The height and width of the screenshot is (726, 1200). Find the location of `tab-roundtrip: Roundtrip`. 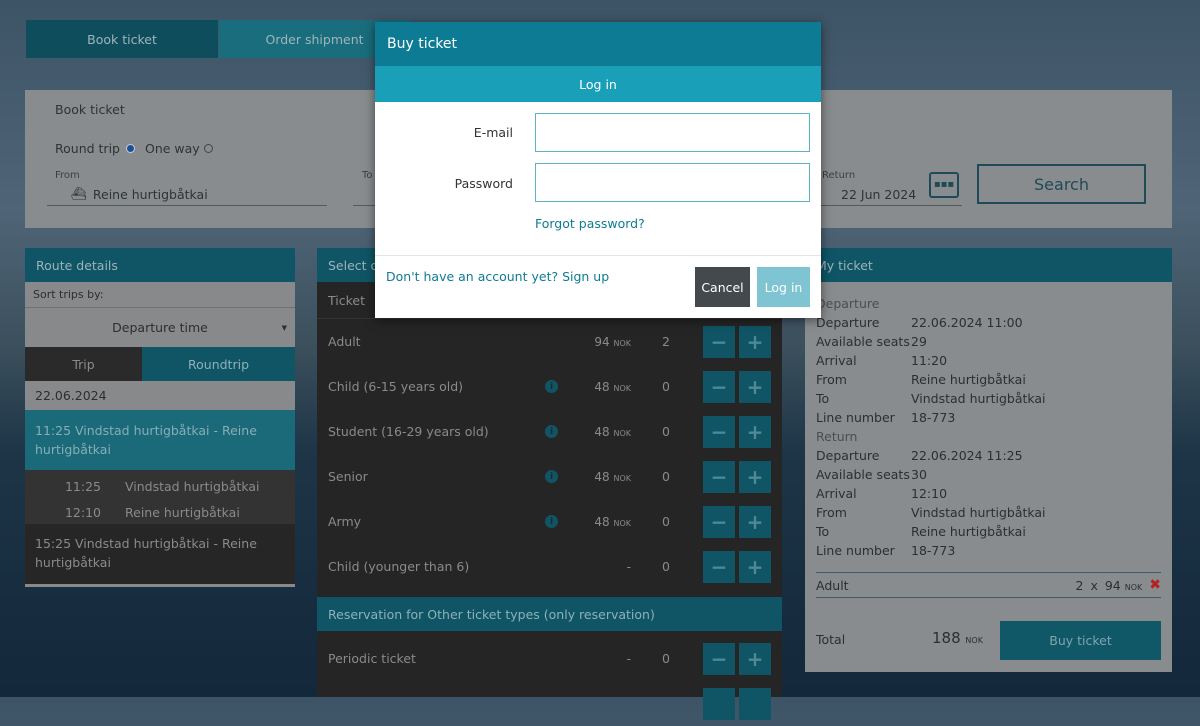

tab-roundtrip: Roundtrip is located at coordinates (218, 364).